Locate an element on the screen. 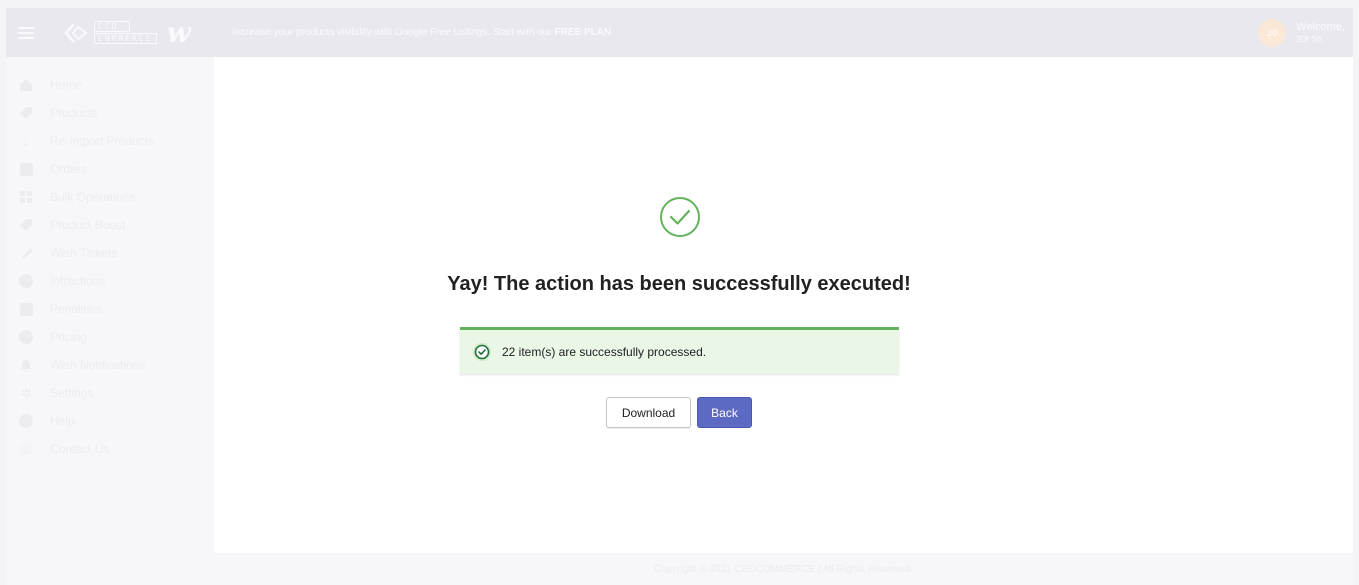 Image resolution: width=1359 pixels, height=585 pixels. back-button: Back is located at coordinates (724, 412).